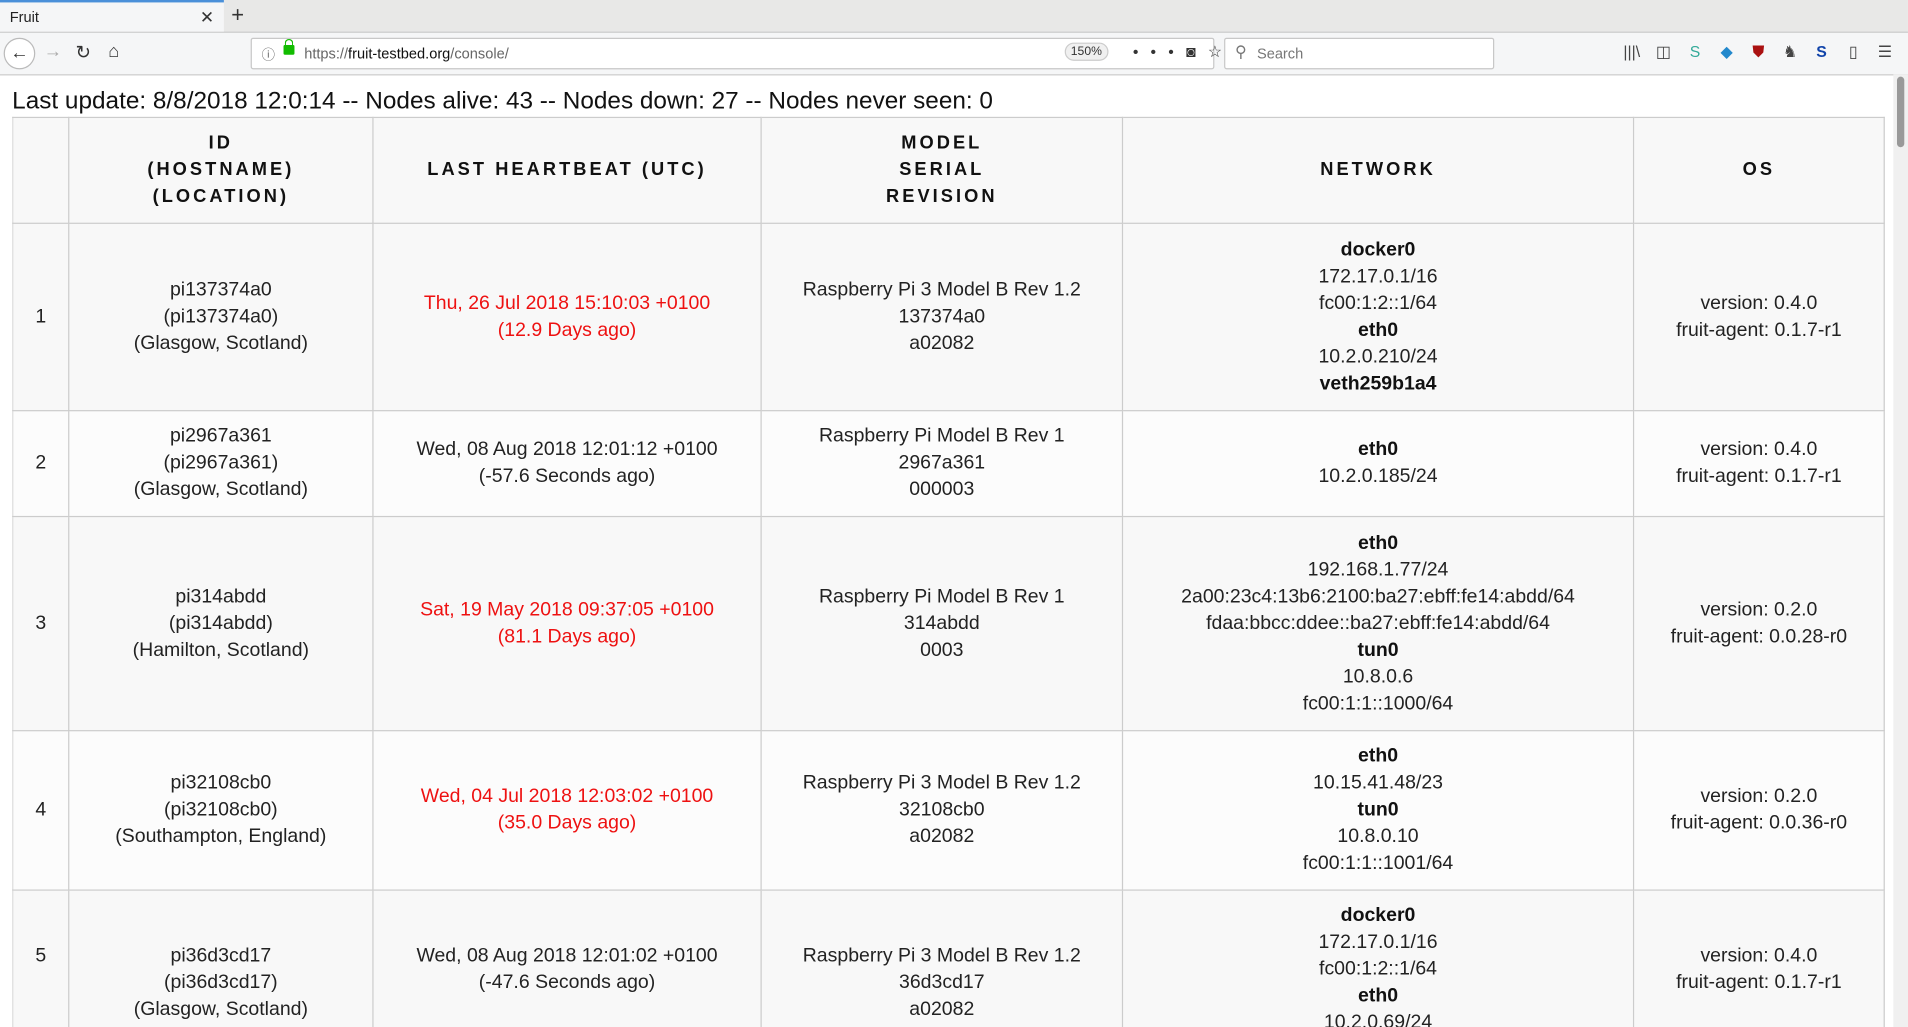  Describe the element at coordinates (1378, 1019) in the screenshot. I see `interface-address: 10.2.0.69/24` at that location.